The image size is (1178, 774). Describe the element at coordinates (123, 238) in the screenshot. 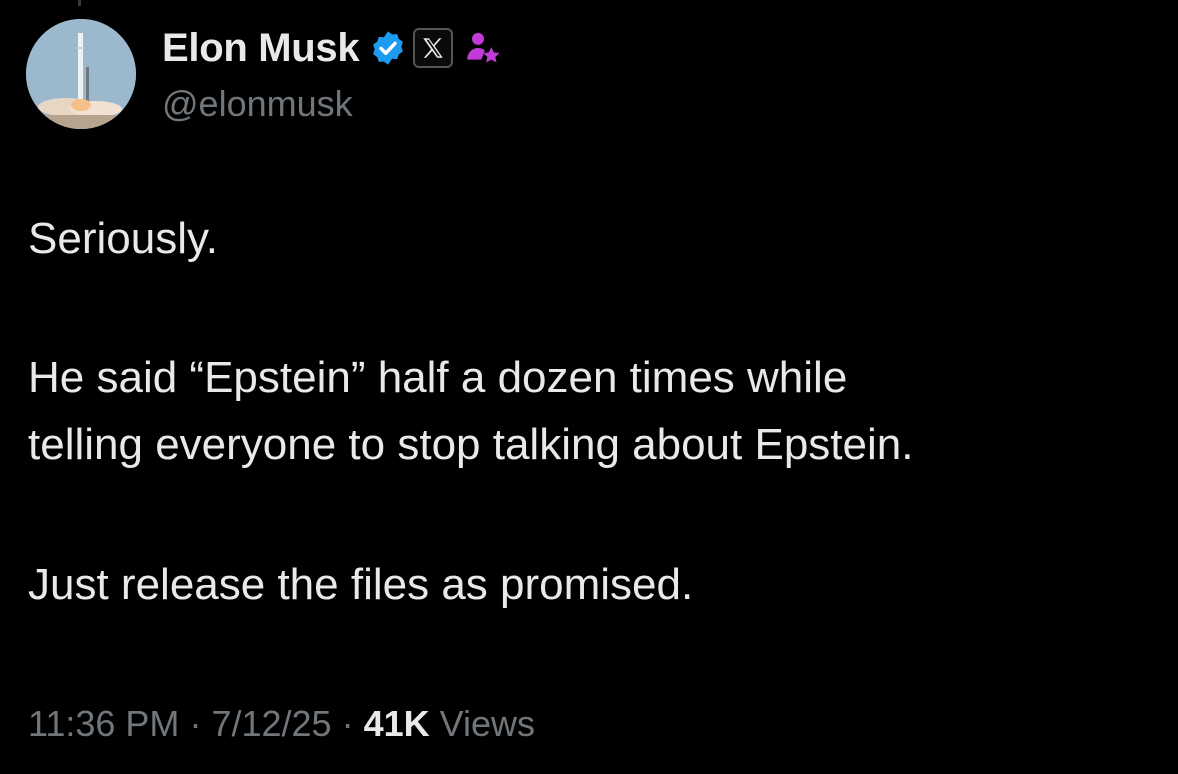

I see `tweet-text-line: Seriously.` at that location.